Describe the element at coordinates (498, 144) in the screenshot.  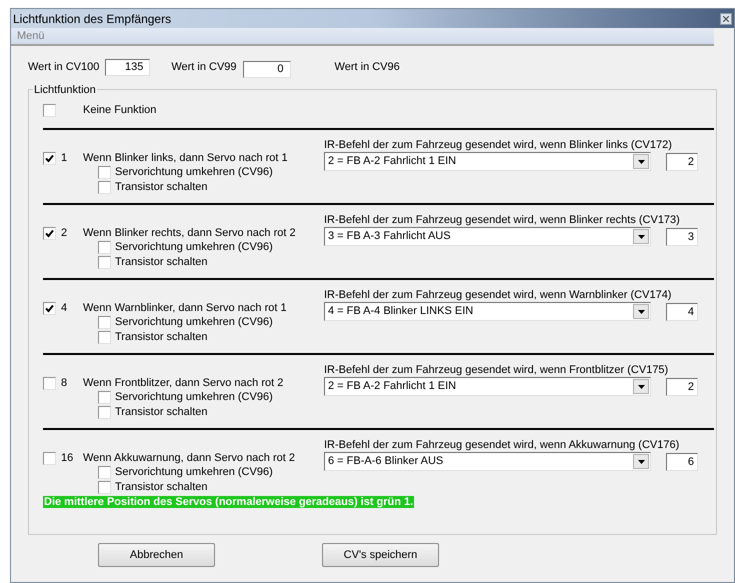
I see `ir-command-label: IR-Befehl der zum Fahrzeug gesendet wird, wenn Blinker links (CV172)` at that location.